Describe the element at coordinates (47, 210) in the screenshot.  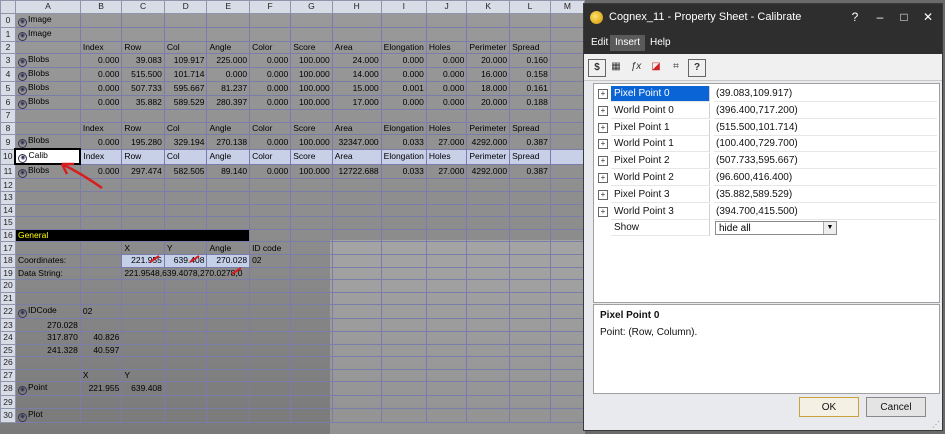
I see `cell-a14` at that location.